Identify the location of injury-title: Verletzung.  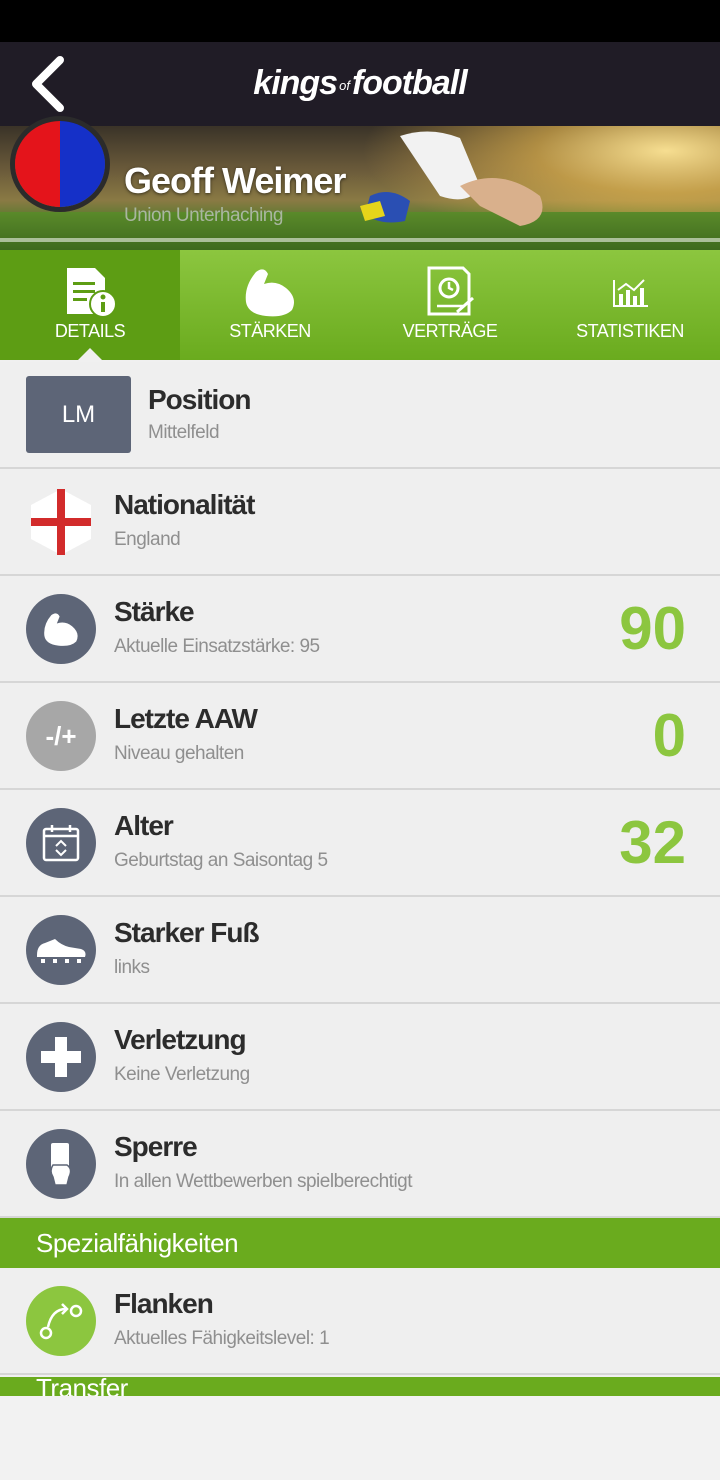
(180, 1039).